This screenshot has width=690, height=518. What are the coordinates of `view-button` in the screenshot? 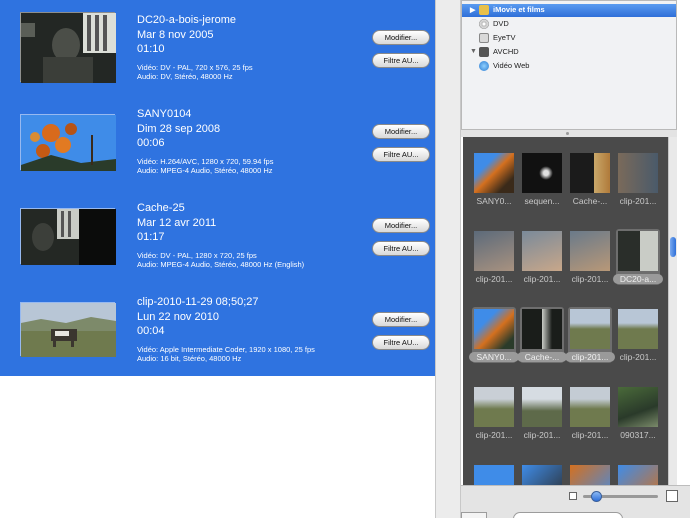 It's located at (474, 515).